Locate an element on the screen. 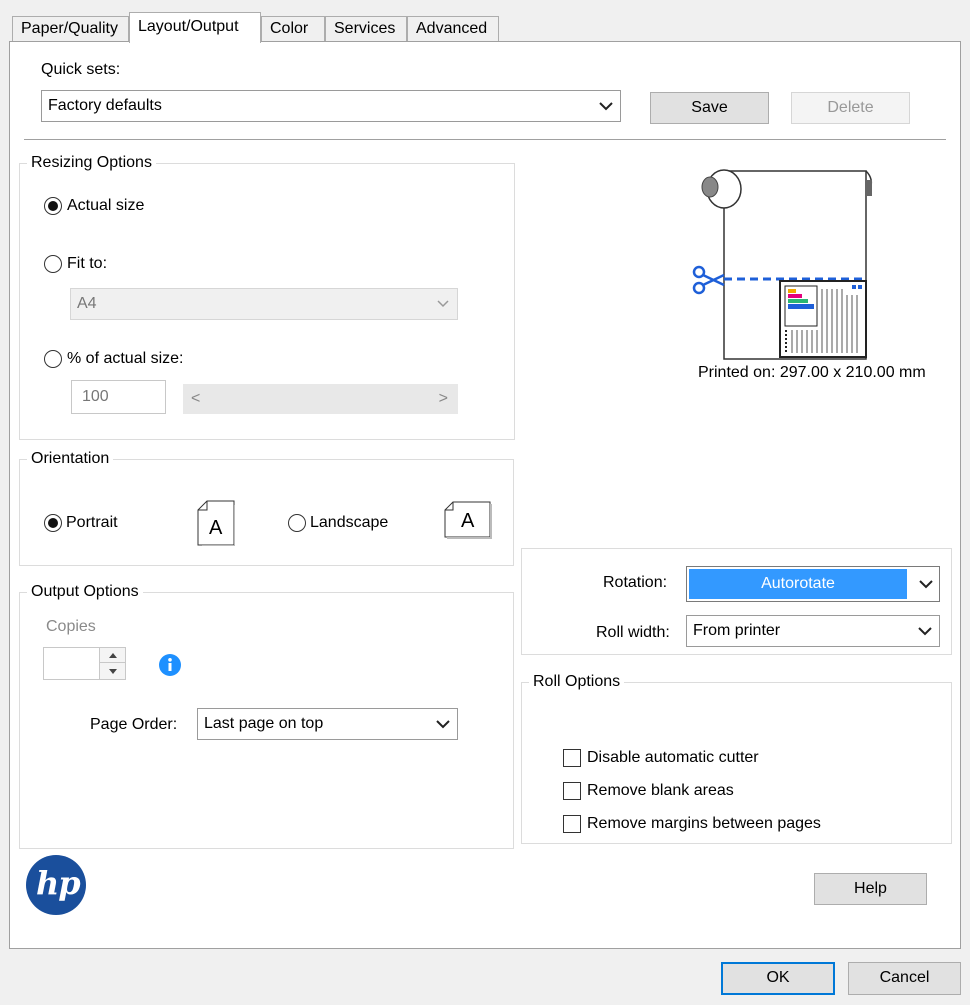  tab-label: Services is located at coordinates (365, 28).